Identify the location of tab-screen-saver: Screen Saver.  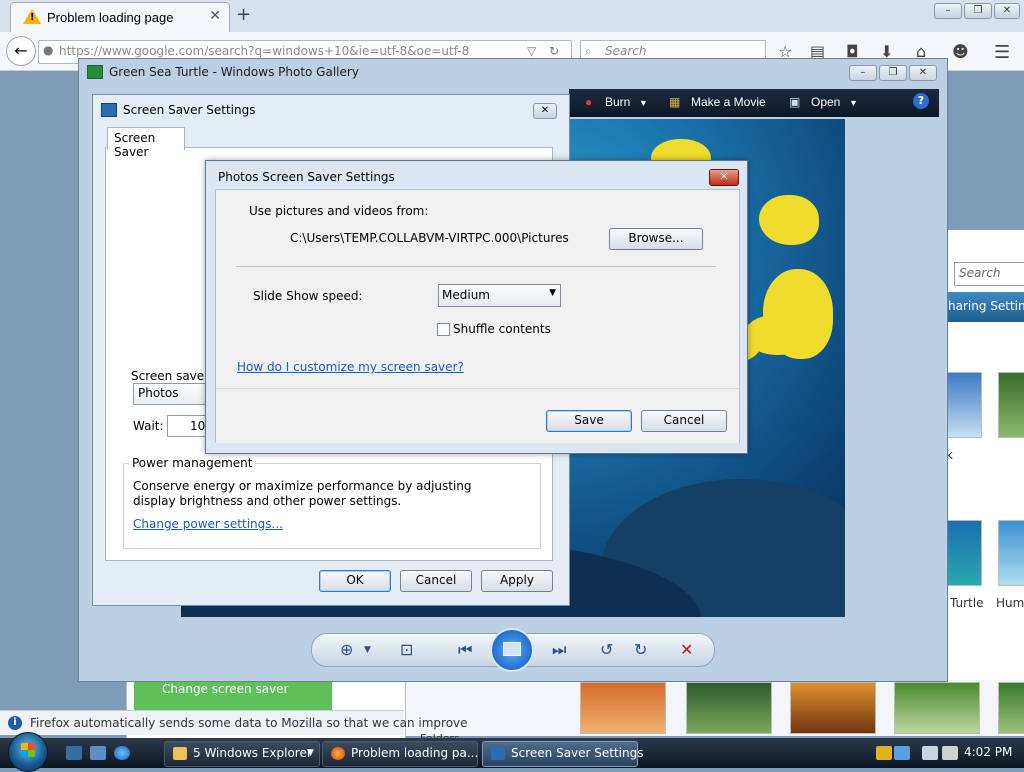
(146, 143).